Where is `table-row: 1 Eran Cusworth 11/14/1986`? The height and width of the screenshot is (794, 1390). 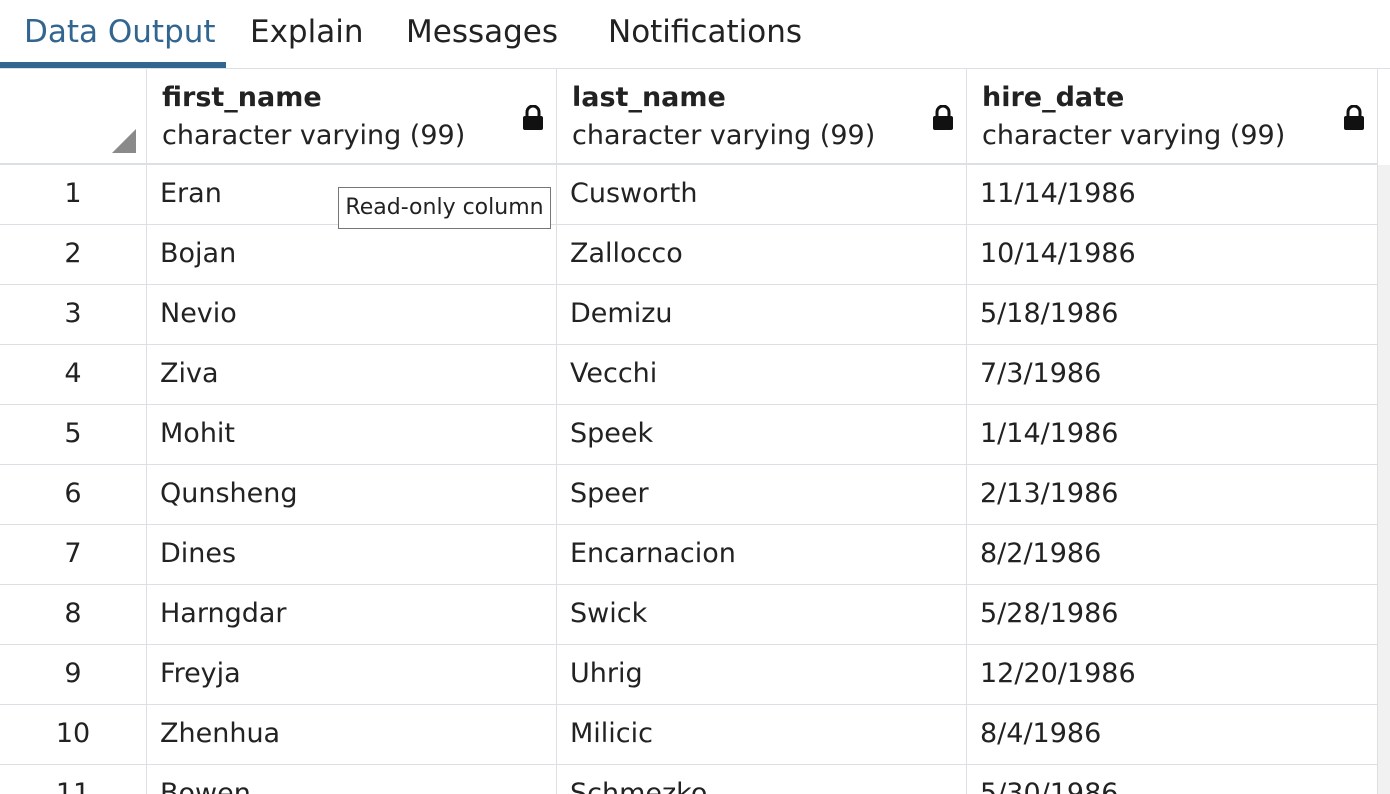
table-row: 1 Eran Cusworth 11/14/1986 is located at coordinates (689, 195).